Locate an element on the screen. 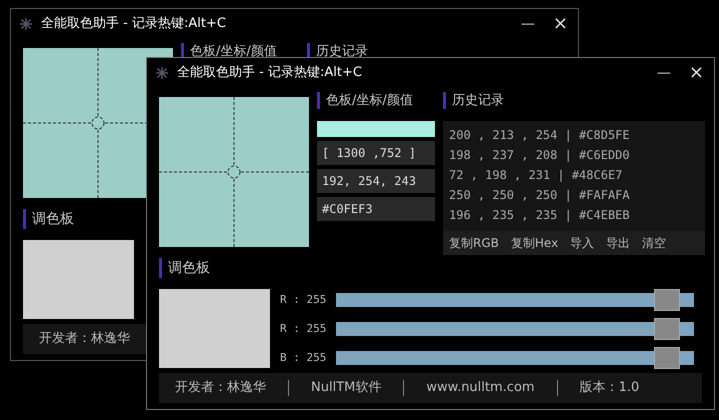  action-button: 复制Hex is located at coordinates (534, 243).